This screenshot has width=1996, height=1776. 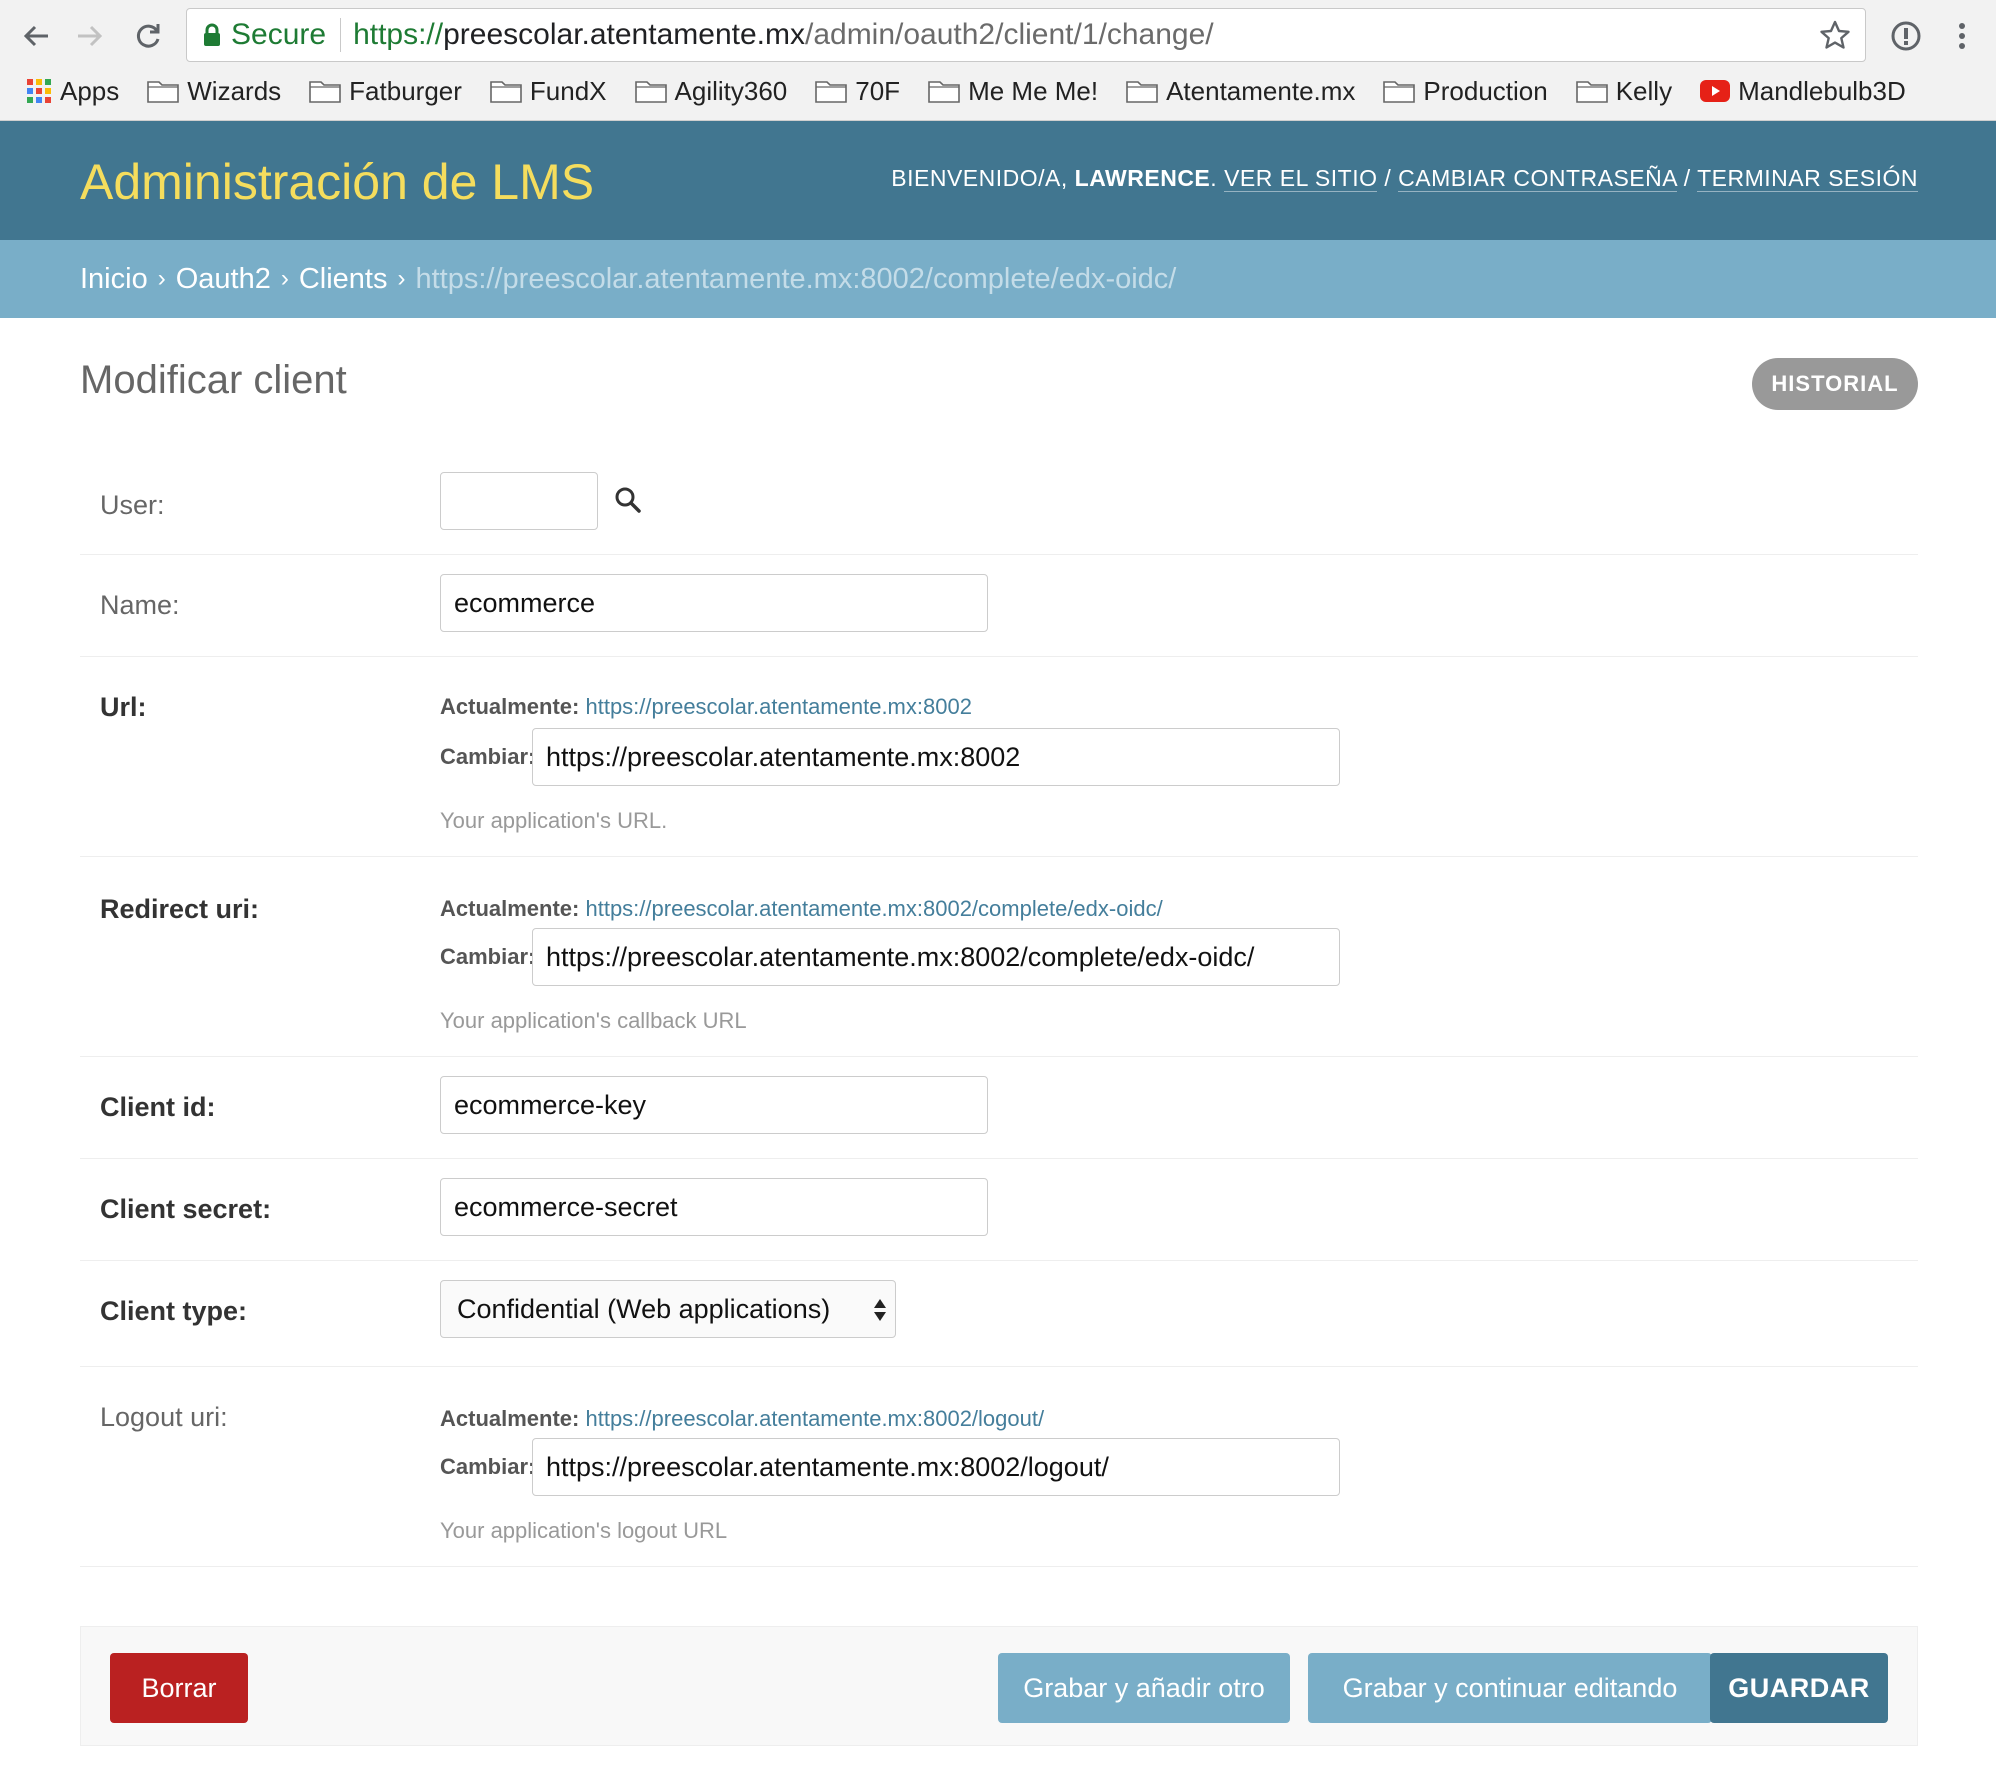 What do you see at coordinates (714, 1207) in the screenshot?
I see `client-secret-input: ecommerce-secret` at bounding box center [714, 1207].